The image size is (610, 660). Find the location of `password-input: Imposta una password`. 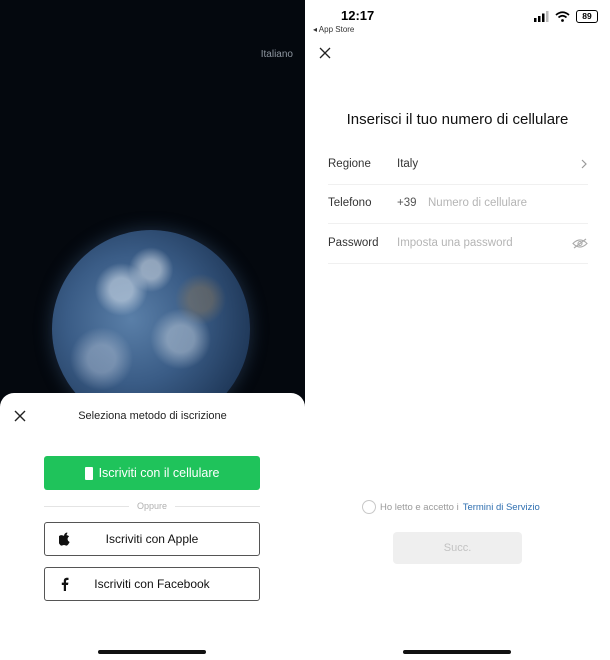

password-input: Imposta una password is located at coordinates (455, 243).